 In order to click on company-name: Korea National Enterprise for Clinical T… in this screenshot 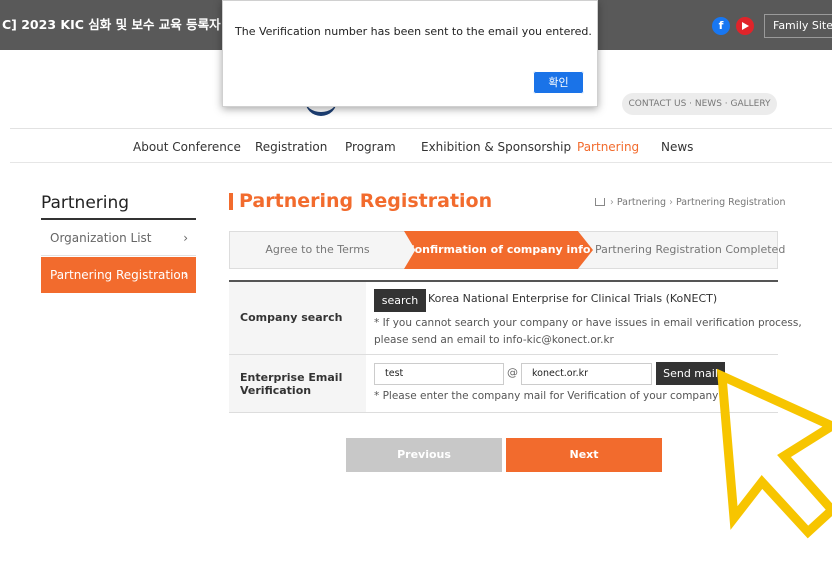, I will do `click(573, 298)`.